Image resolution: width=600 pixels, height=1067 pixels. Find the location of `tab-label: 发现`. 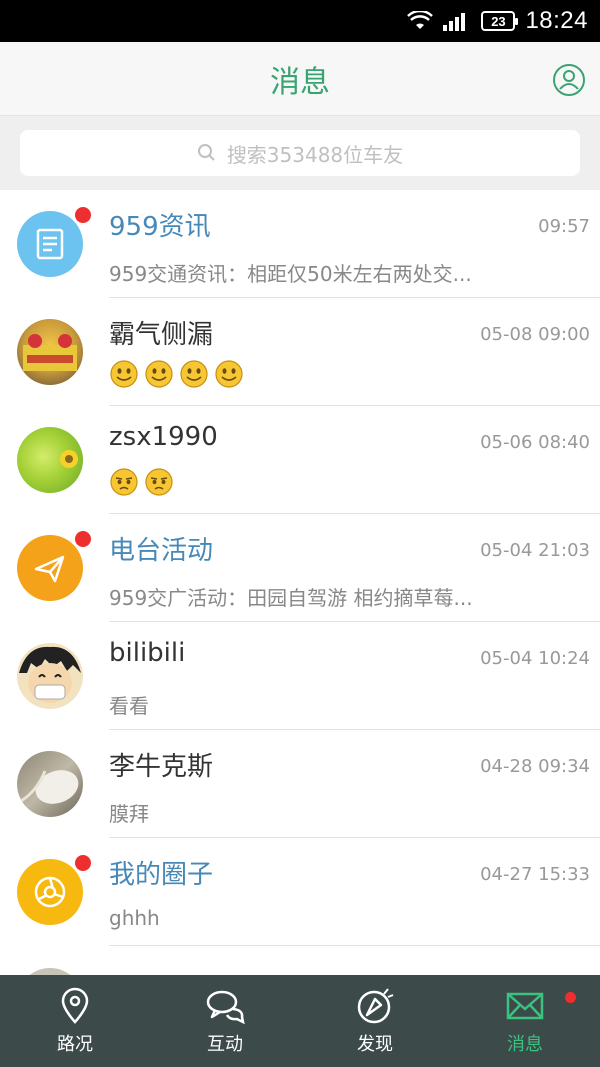

tab-label: 发现 is located at coordinates (375, 1044).